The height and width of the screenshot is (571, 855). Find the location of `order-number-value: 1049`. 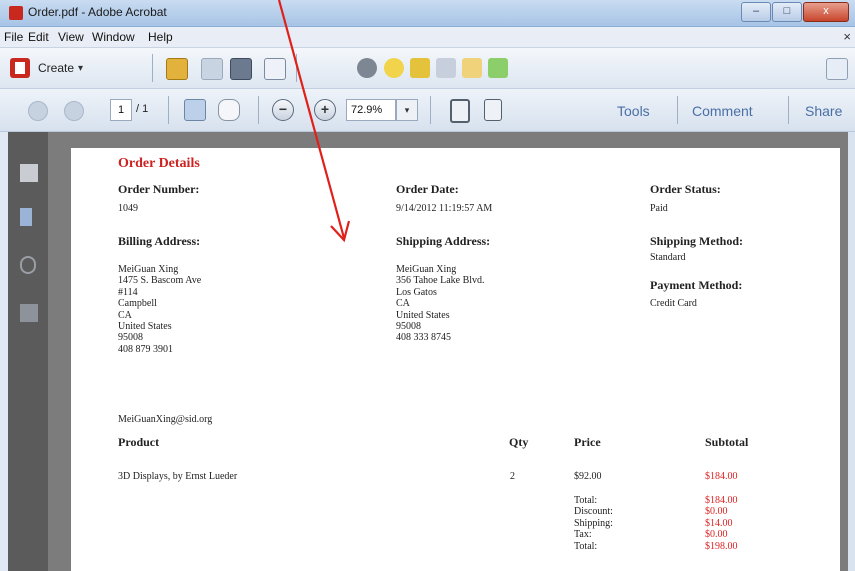

order-number-value: 1049 is located at coordinates (128, 208).